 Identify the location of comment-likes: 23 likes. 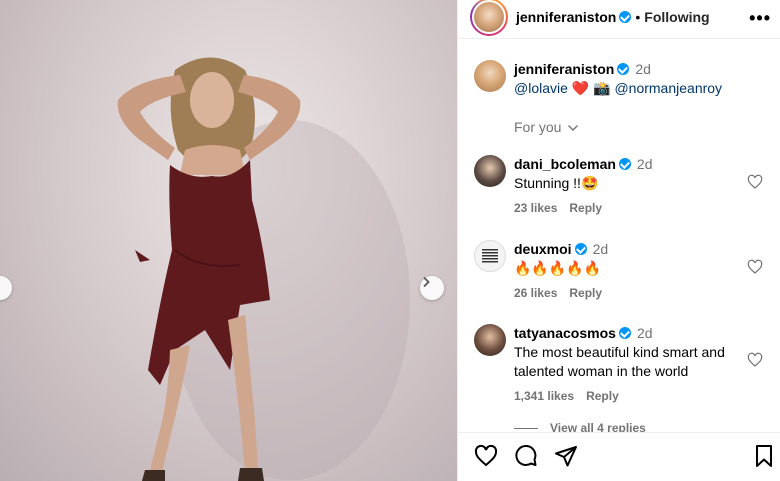
(535, 208).